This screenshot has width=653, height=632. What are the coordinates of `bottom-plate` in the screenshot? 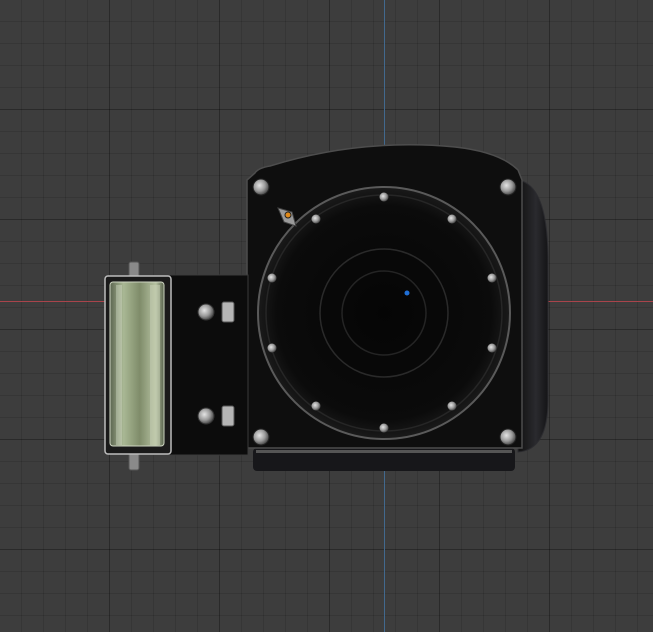 It's located at (384, 459).